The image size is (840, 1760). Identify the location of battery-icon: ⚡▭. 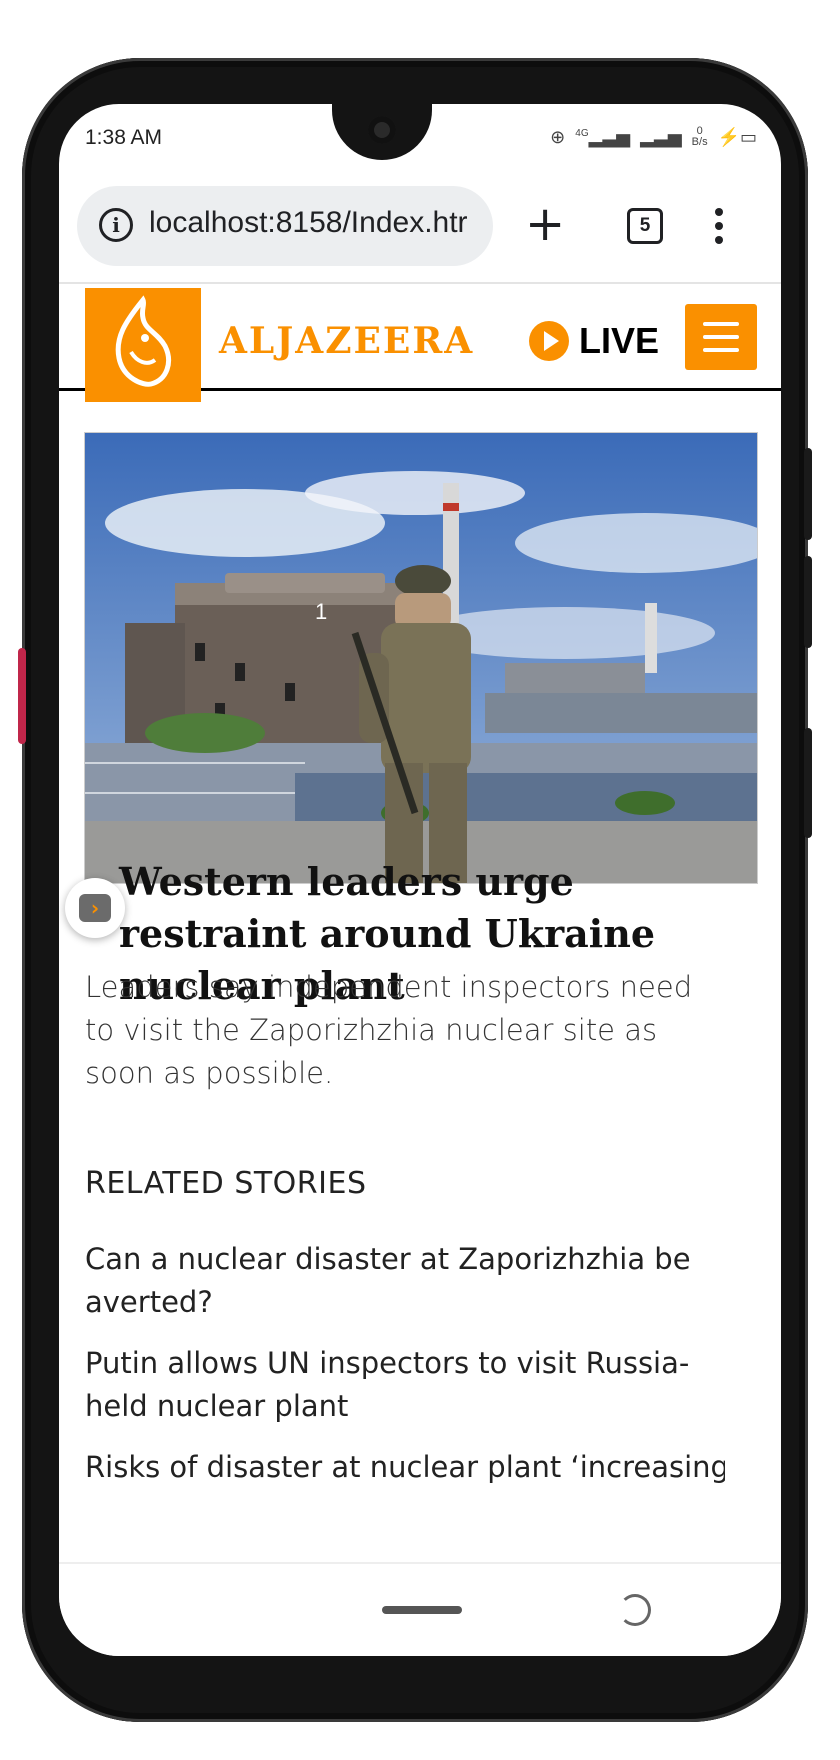
(737, 136).